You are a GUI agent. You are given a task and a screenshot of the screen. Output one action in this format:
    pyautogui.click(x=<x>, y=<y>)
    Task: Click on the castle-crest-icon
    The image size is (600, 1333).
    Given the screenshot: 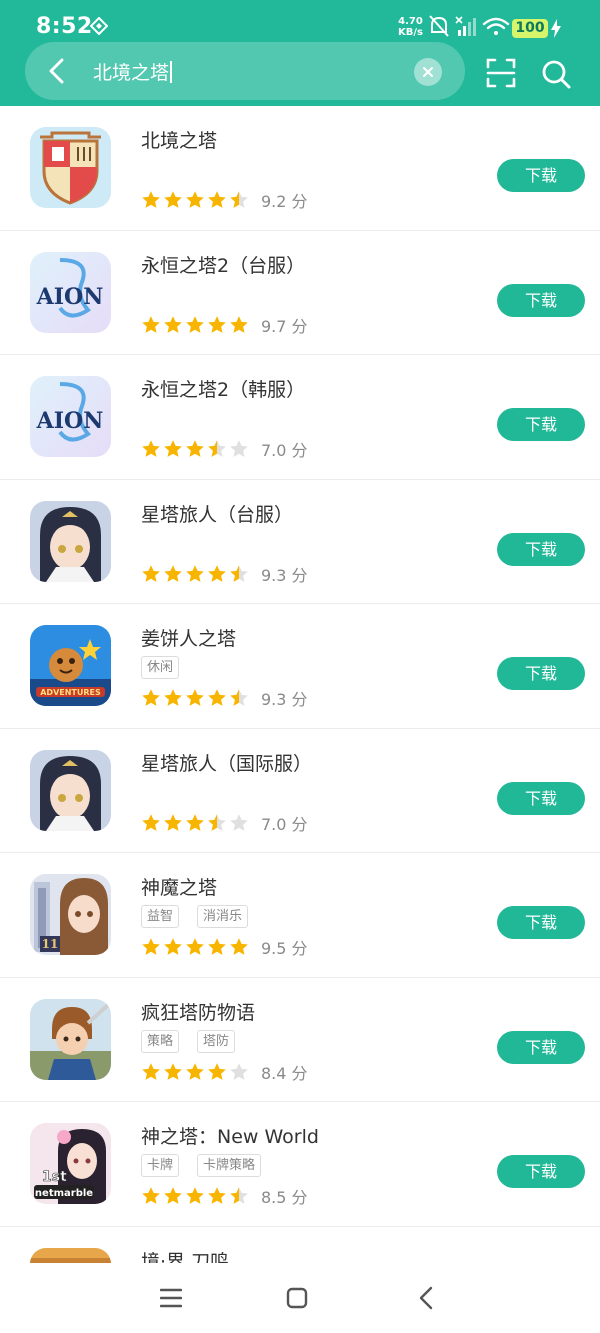 What is the action you would take?
    pyautogui.click(x=70, y=167)
    